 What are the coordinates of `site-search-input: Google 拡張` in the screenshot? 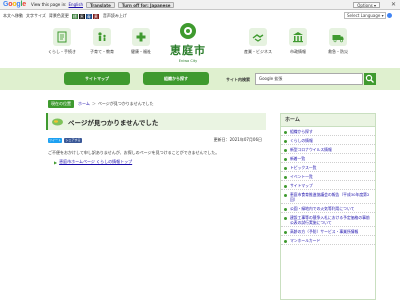 It's located at (309, 79).